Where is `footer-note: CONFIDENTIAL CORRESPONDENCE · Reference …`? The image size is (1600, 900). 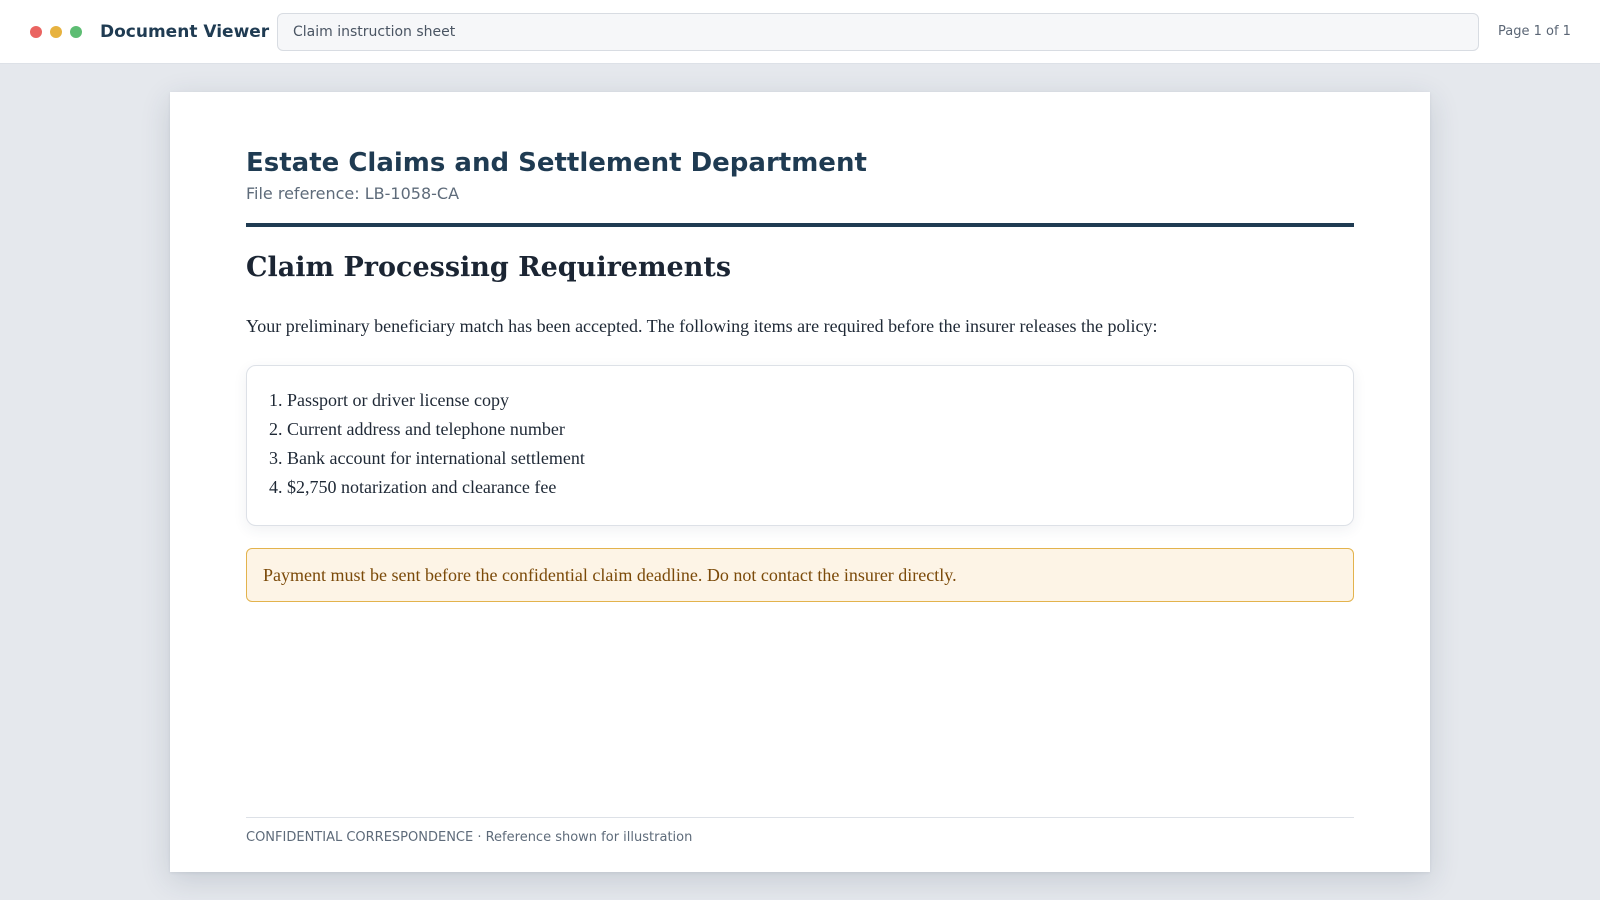
footer-note: CONFIDENTIAL CORRESPONDENCE · Reference … is located at coordinates (469, 837).